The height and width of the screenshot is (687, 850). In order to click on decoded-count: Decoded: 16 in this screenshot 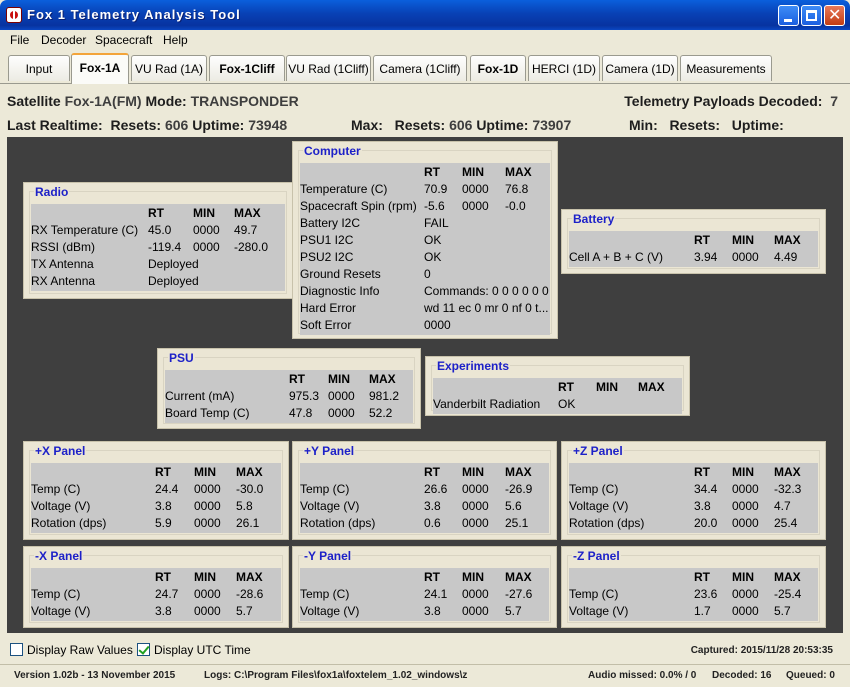, I will do `click(742, 675)`.